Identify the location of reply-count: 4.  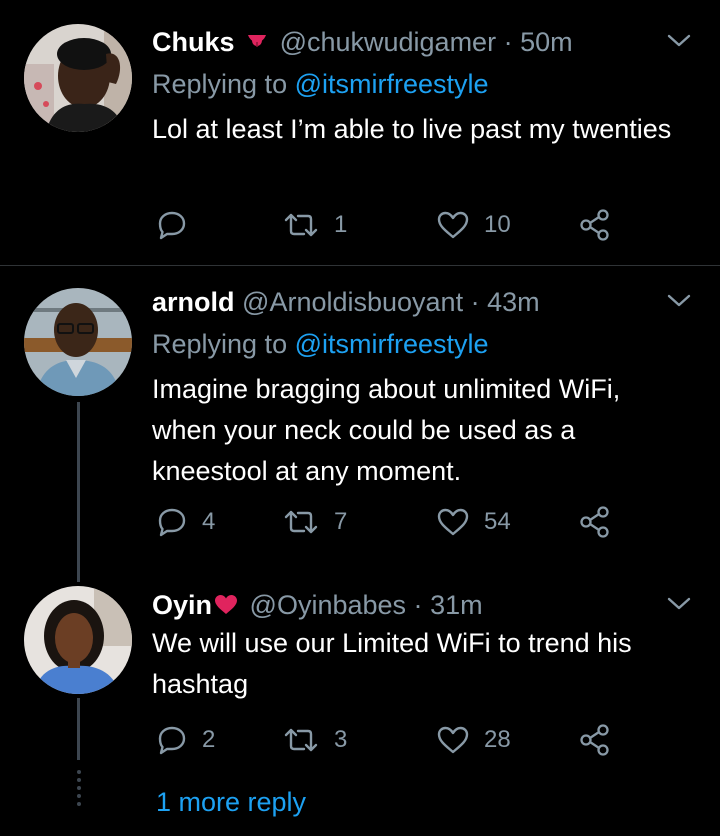
(209, 521).